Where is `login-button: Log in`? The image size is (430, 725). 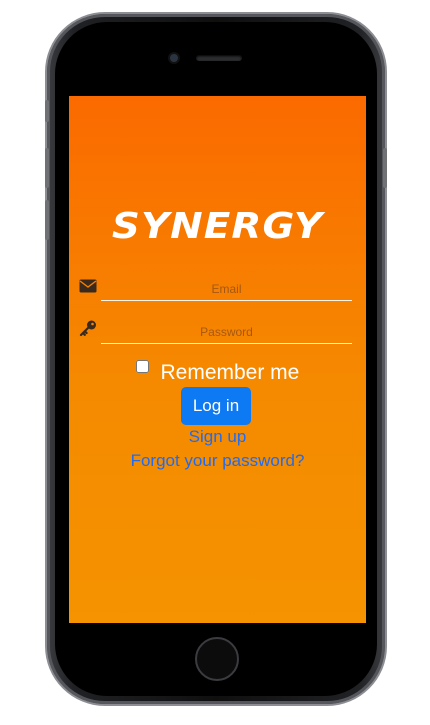 login-button: Log in is located at coordinates (216, 406).